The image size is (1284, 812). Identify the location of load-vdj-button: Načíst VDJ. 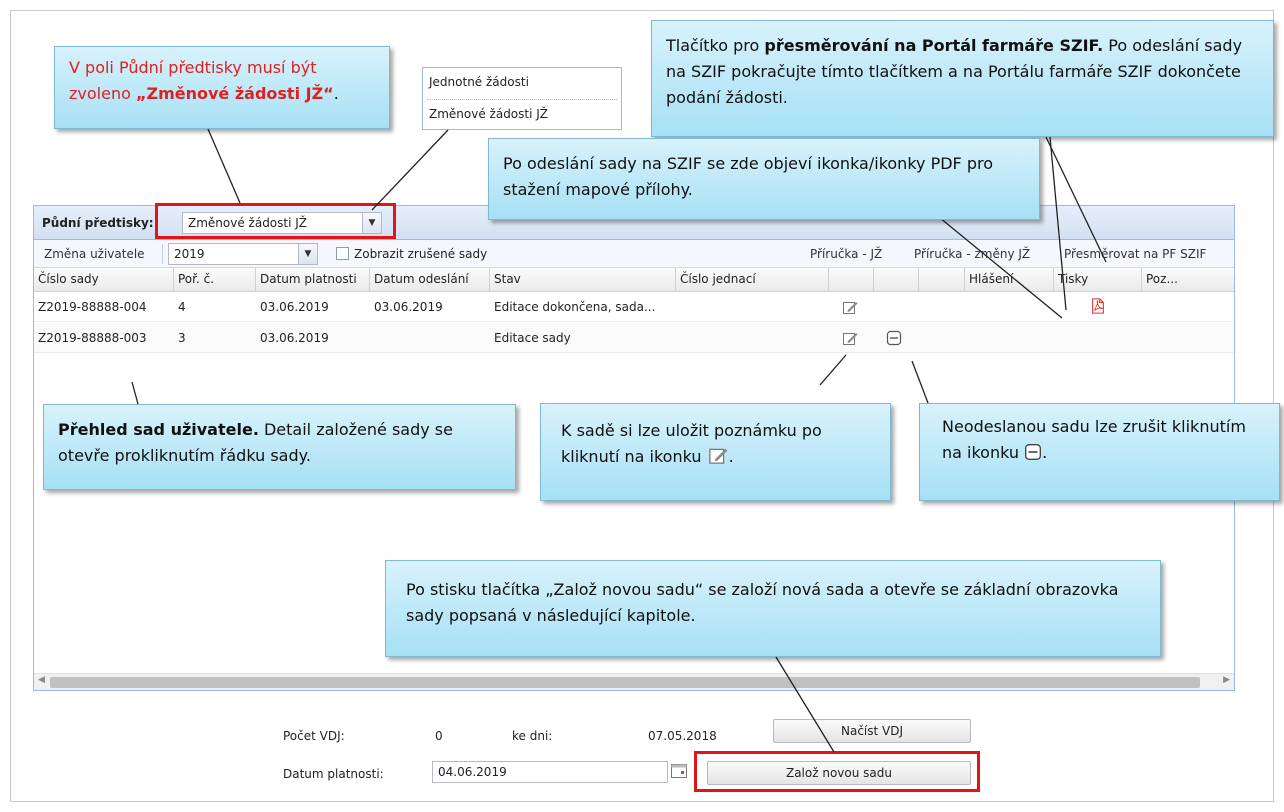
(872, 731).